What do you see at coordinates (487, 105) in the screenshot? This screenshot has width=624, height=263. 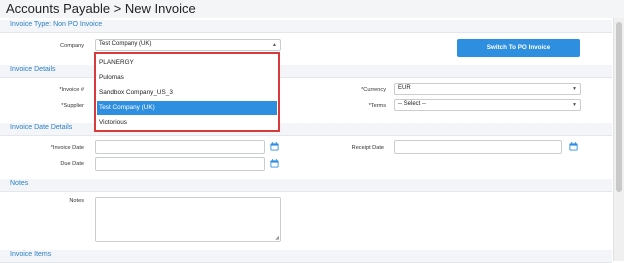 I see `terms-select: -- Select -- ▼` at bounding box center [487, 105].